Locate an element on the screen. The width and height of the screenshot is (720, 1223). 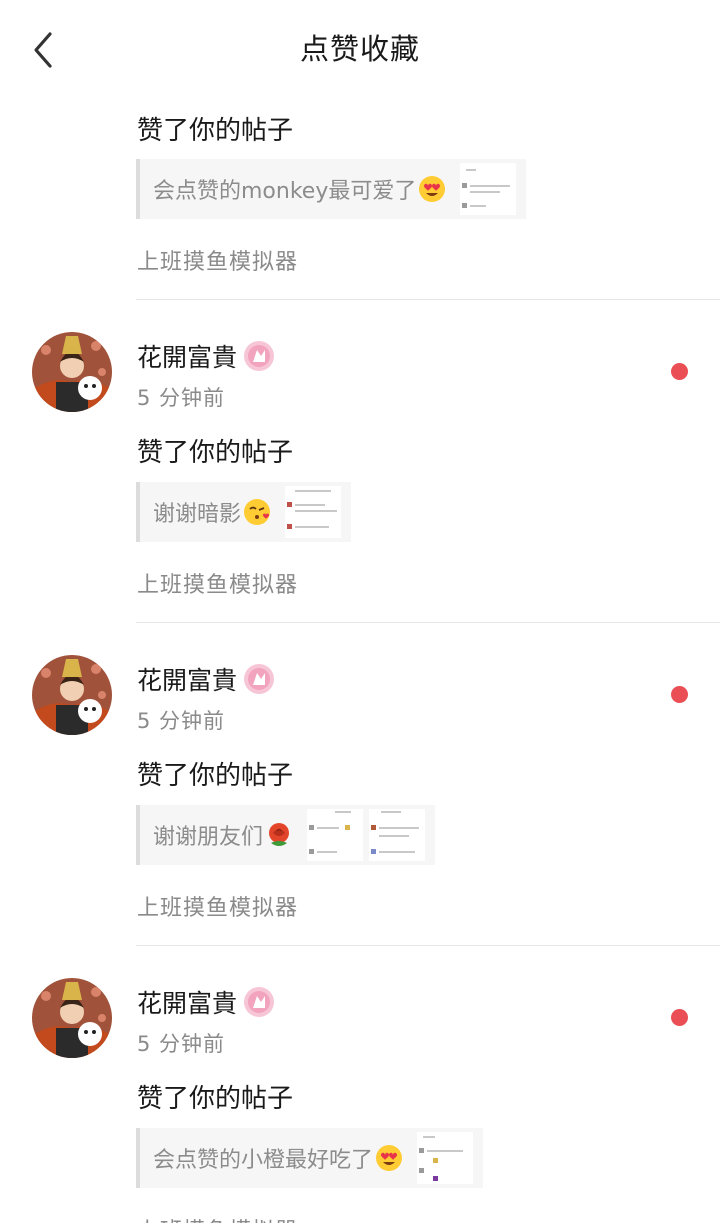
post-excerpt: 会点赞的小橙最好吃了 is located at coordinates (310, 1158).